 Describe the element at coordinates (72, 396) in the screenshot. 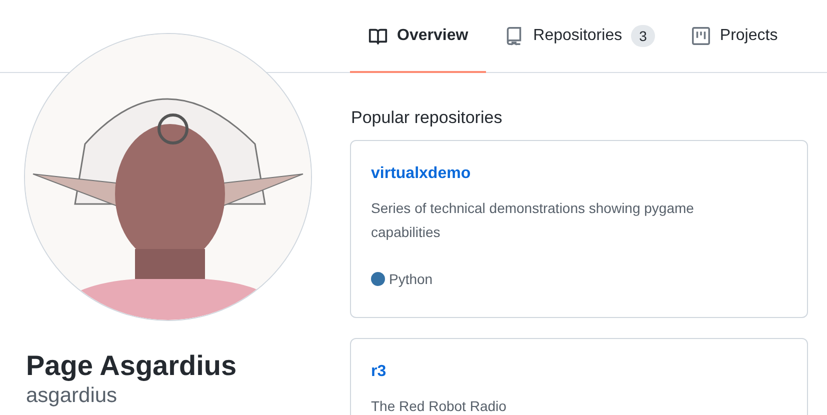

I see `username: asgardius` at that location.